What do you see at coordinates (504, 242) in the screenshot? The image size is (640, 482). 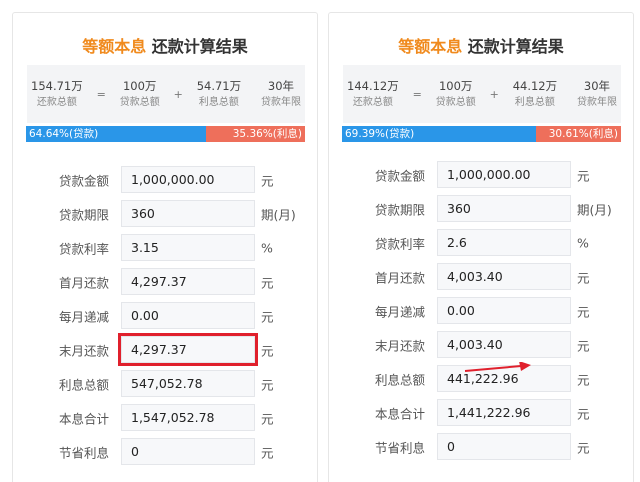 I see `row-value-field: 2.6` at bounding box center [504, 242].